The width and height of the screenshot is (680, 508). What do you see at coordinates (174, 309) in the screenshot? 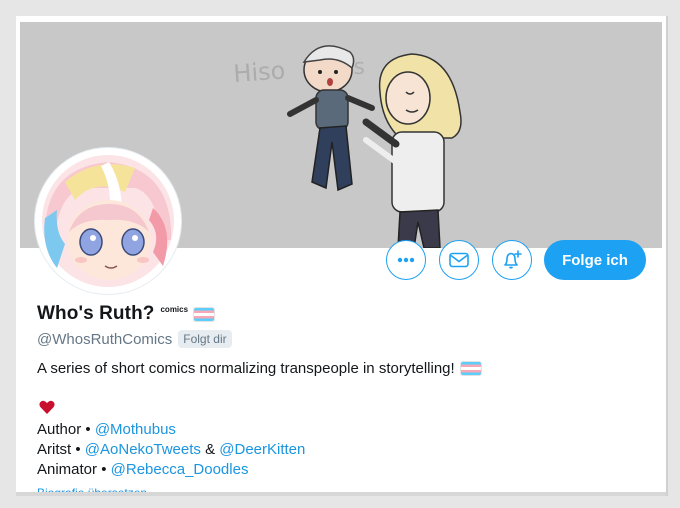
I see `profile-name-tag: comics` at bounding box center [174, 309].